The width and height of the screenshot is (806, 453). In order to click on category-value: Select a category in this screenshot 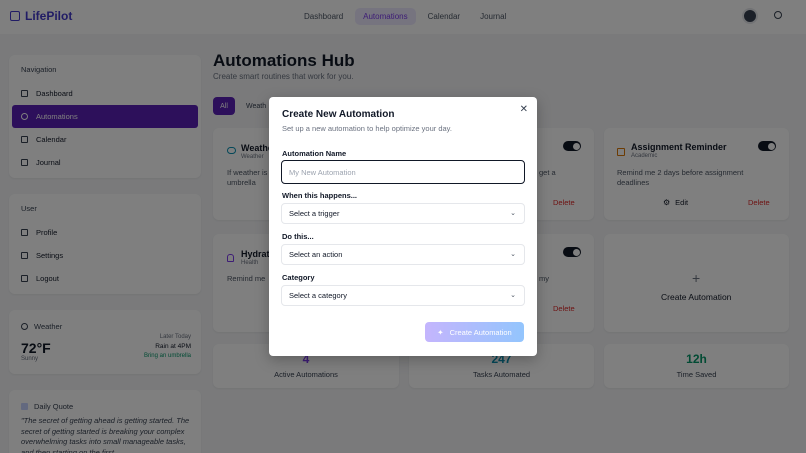, I will do `click(318, 295)`.